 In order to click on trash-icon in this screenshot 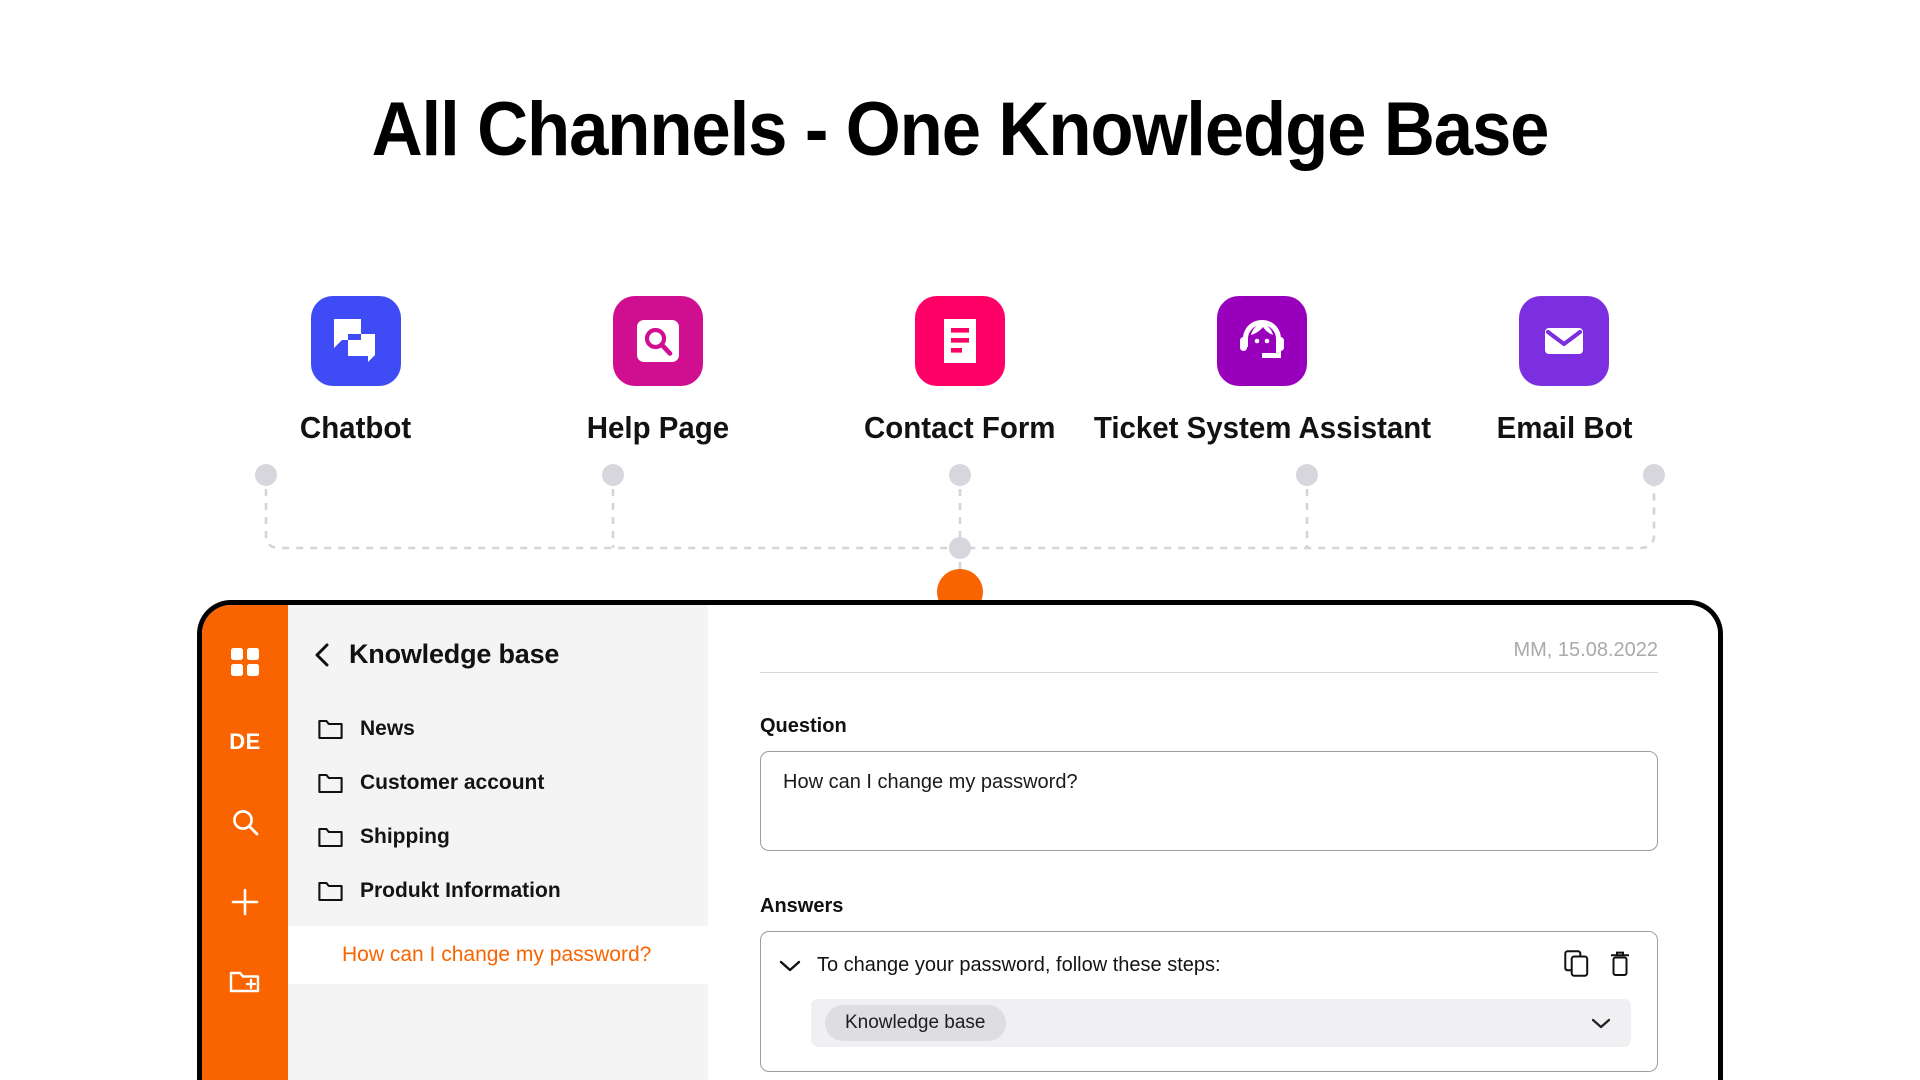, I will do `click(1620, 963)`.